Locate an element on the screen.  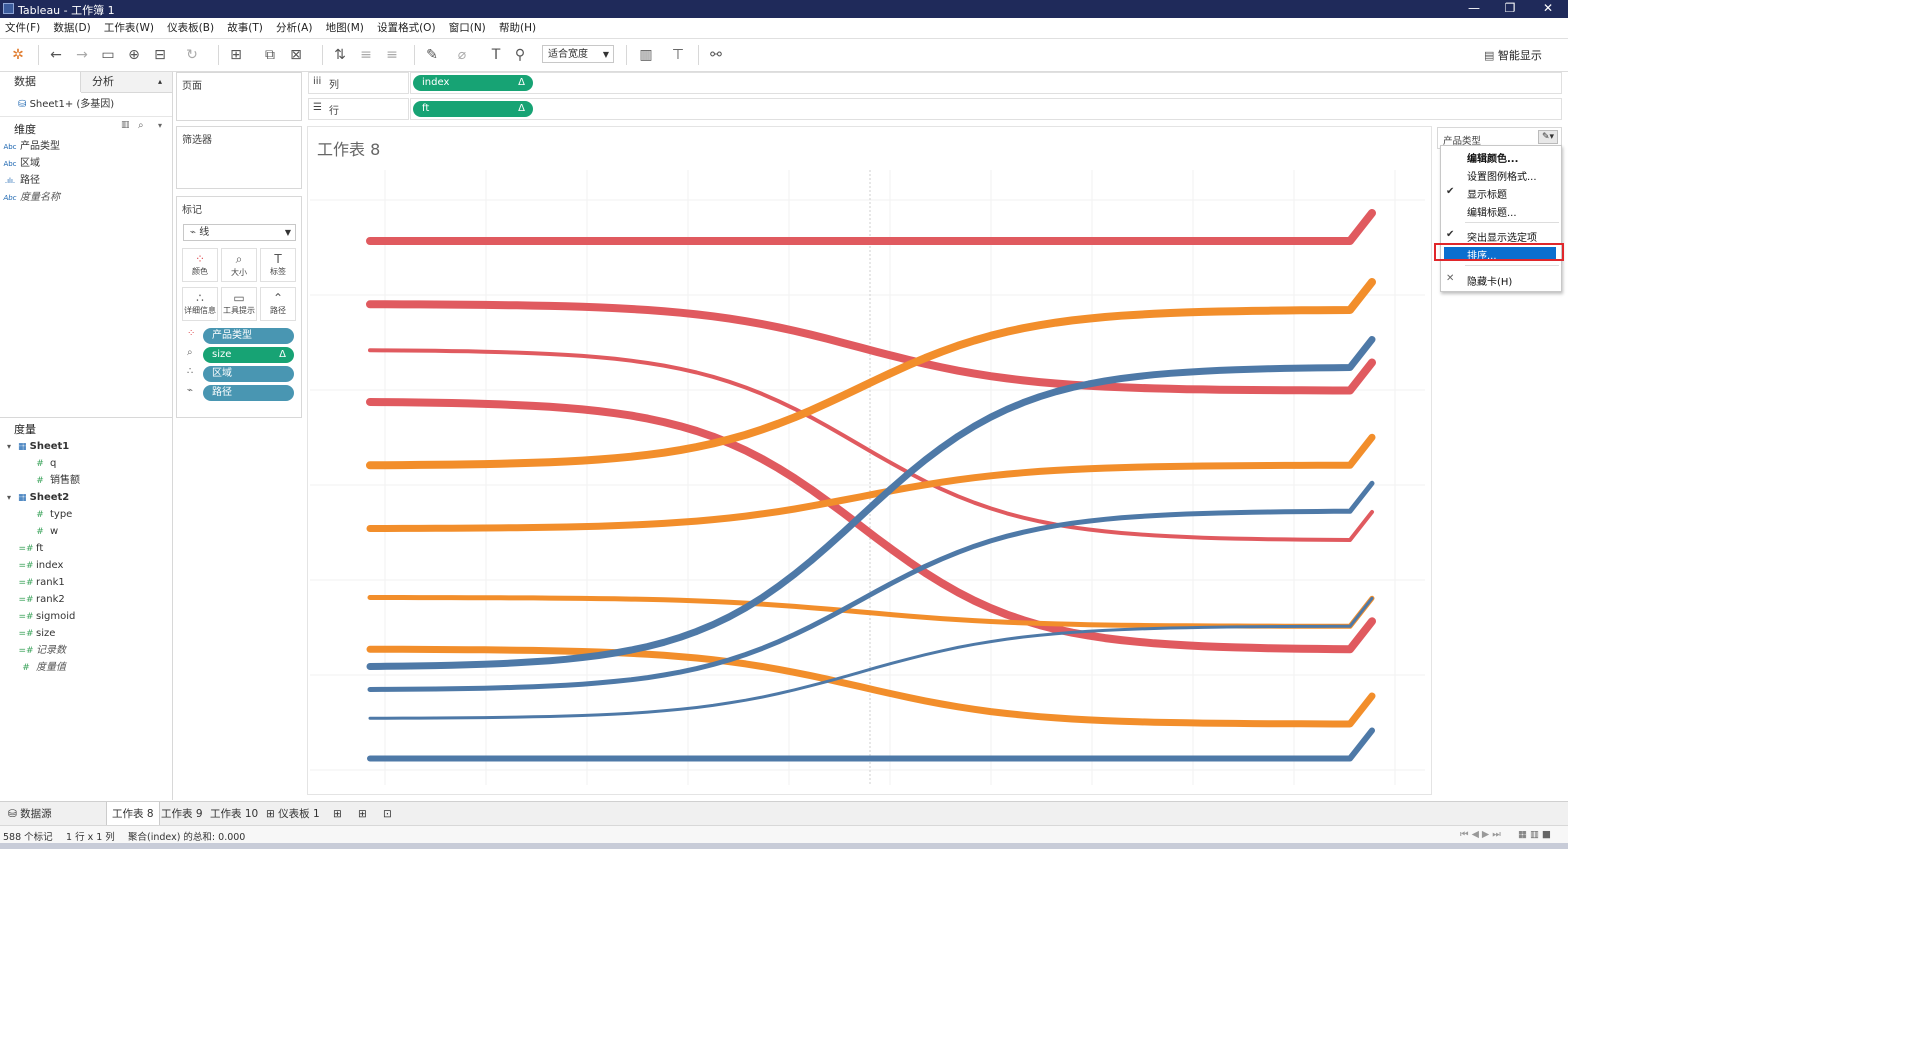
path-button: ⌃ 路径 is located at coordinates (278, 304).